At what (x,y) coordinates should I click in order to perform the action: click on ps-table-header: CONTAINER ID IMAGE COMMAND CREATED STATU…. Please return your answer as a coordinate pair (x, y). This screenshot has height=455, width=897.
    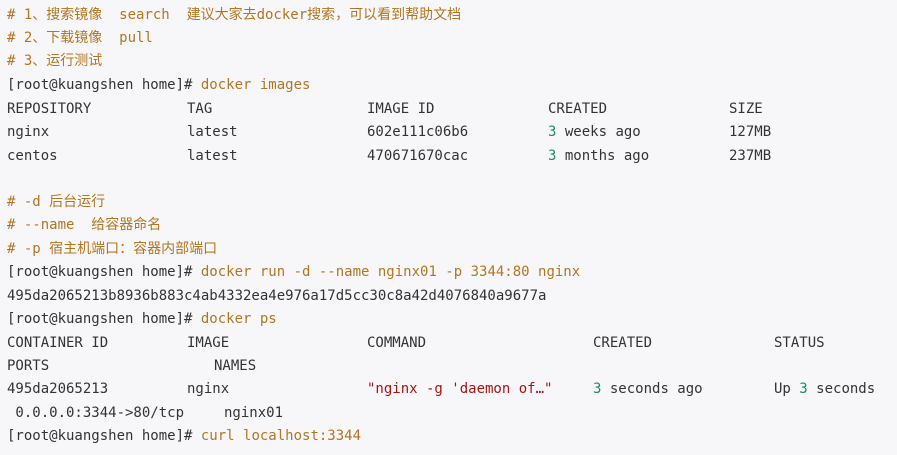
    Looking at the image, I should click on (448, 343).